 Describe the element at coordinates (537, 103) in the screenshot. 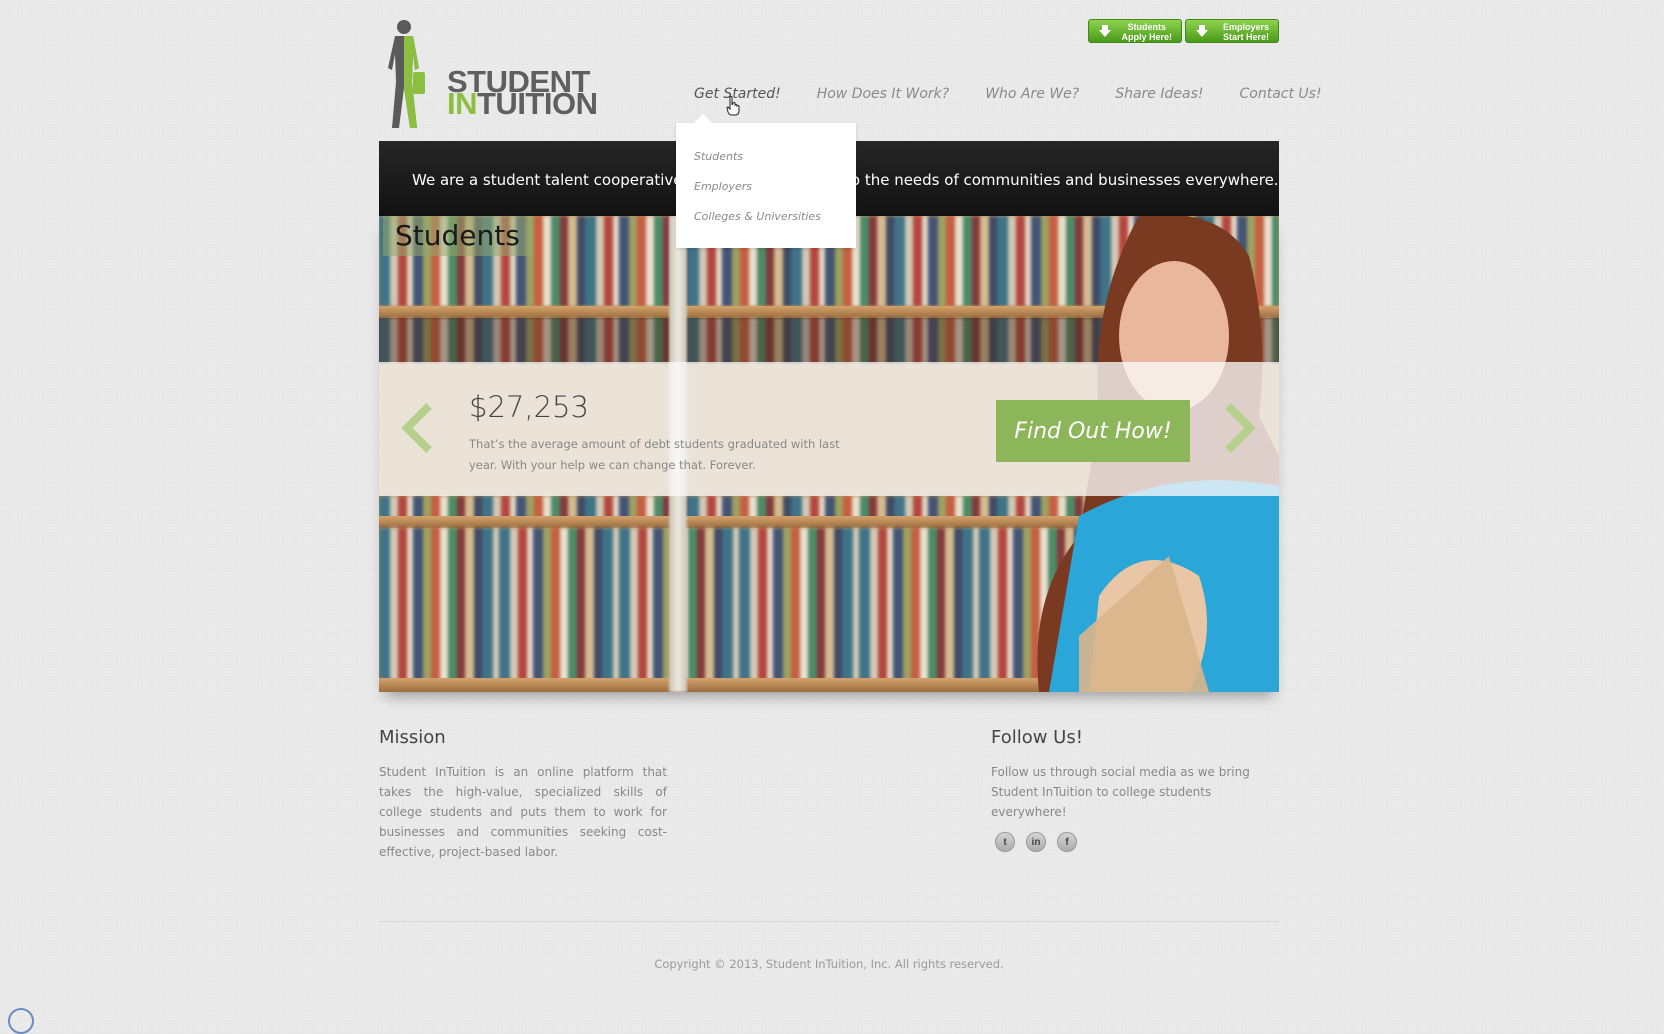

I see `logo-text-rest: TUITION` at that location.